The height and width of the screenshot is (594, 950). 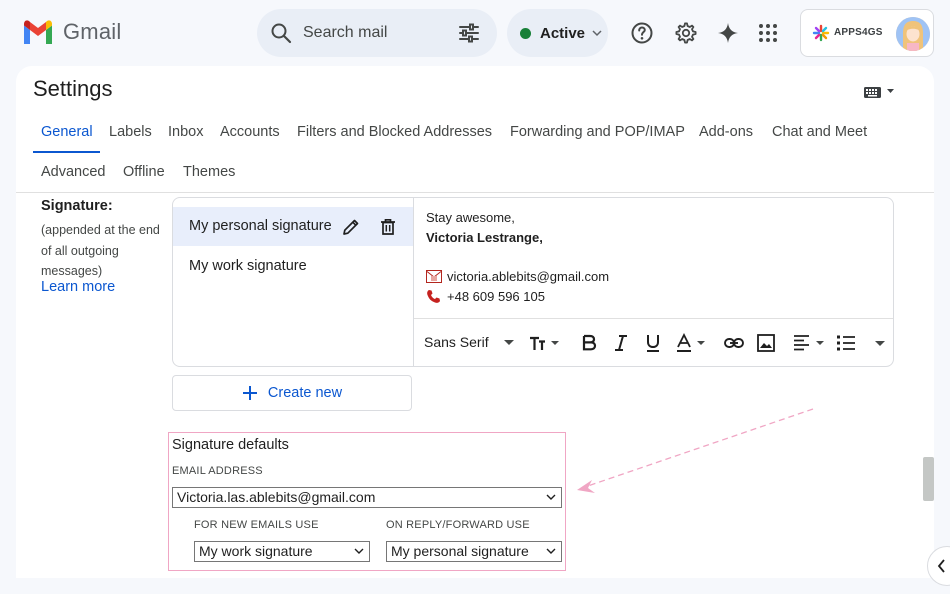 I want to click on email-address-value: Victoria.las.ablebits@gmail.com, so click(x=276, y=497).